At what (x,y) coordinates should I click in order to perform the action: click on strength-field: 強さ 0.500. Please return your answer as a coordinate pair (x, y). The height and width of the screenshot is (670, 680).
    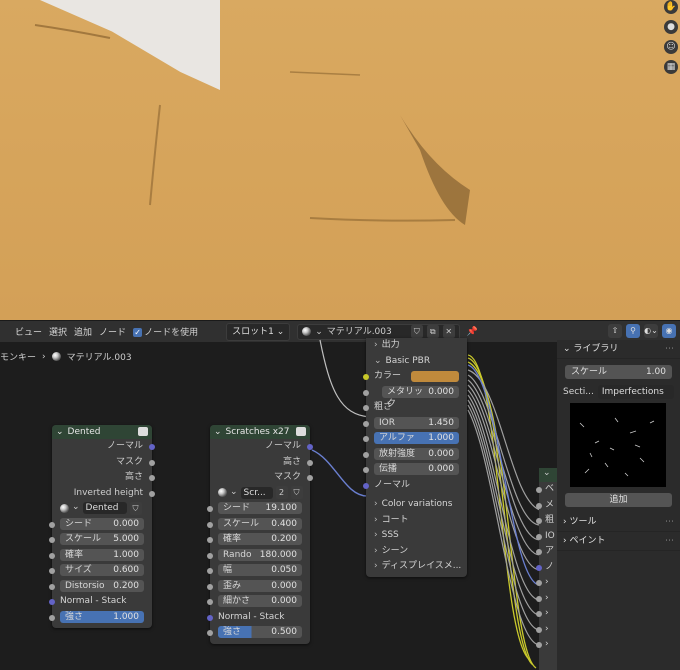
    Looking at the image, I should click on (260, 632).